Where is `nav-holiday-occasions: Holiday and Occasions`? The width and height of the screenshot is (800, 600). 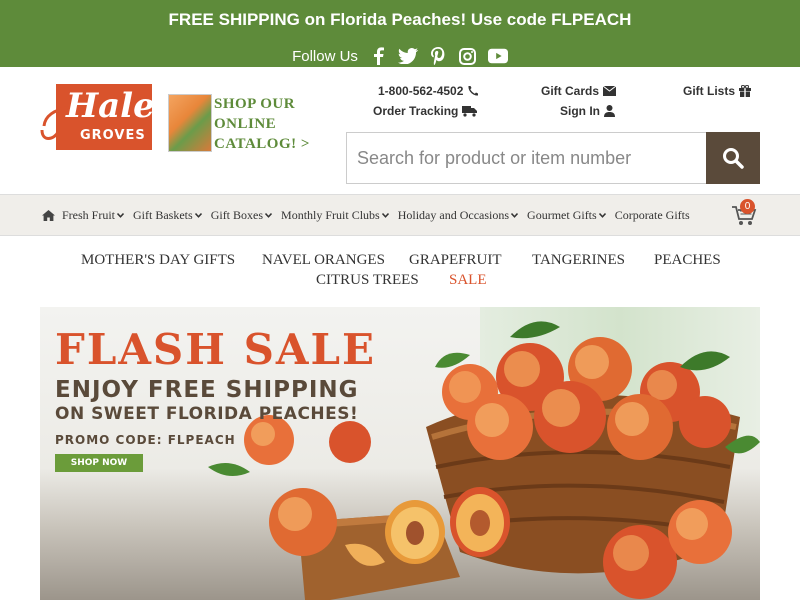
nav-holiday-occasions: Holiday and Occasions is located at coordinates (458, 215).